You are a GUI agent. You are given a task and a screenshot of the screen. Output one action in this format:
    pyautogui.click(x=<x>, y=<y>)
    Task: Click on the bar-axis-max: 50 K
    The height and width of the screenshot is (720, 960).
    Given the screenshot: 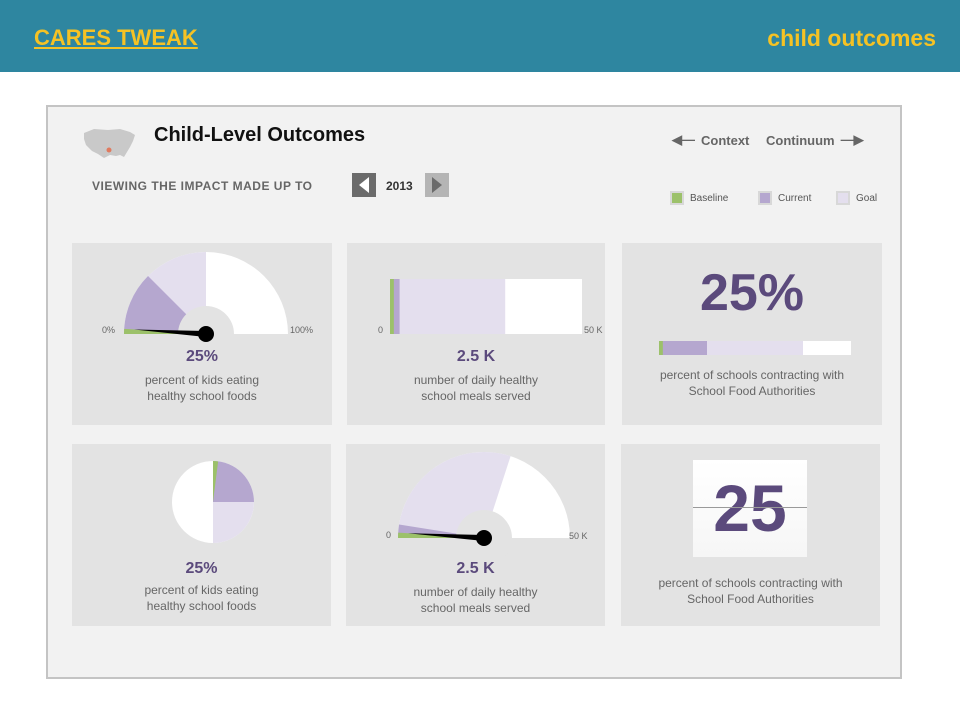 What is the action you would take?
    pyautogui.click(x=593, y=330)
    